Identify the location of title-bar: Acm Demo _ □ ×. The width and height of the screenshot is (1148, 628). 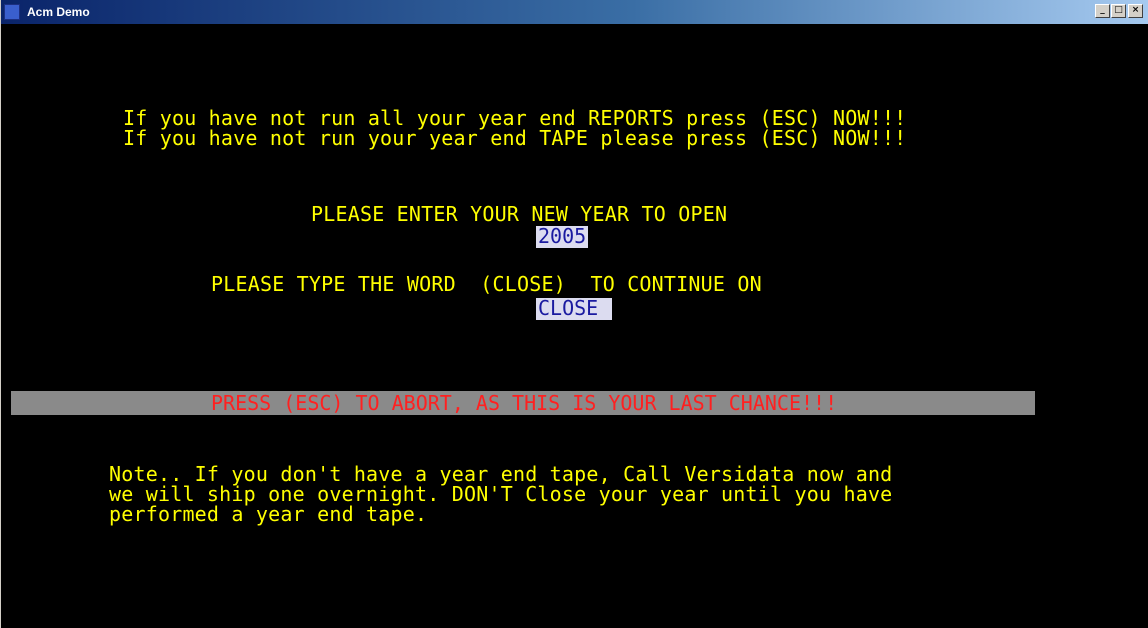
(574, 12).